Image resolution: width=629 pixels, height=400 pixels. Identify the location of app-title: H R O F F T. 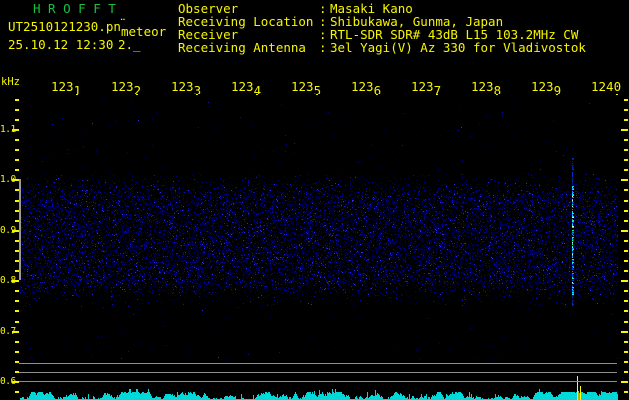
(74, 8).